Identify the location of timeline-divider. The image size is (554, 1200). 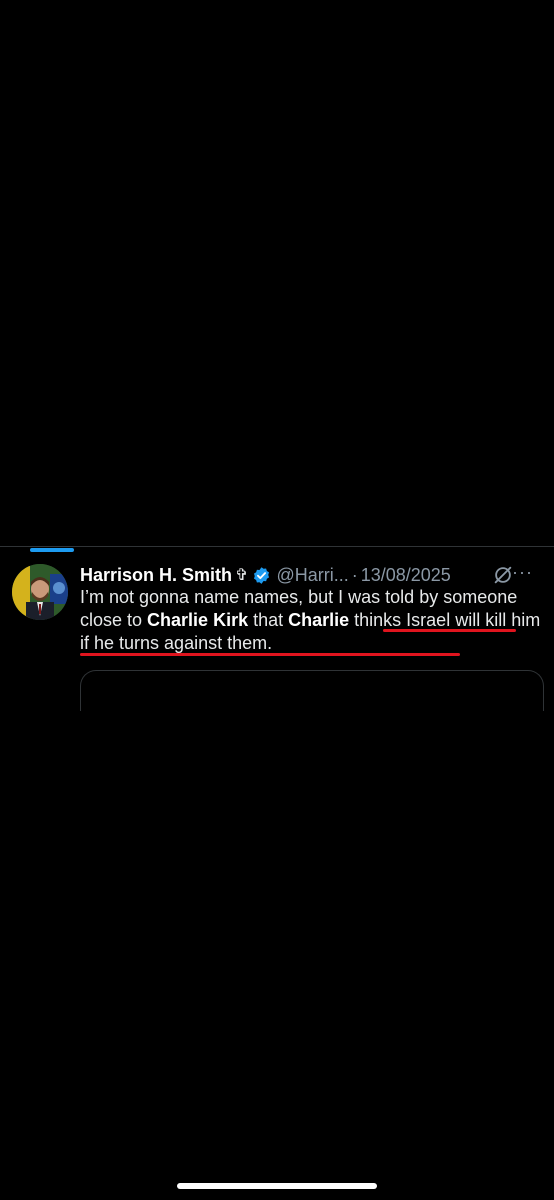
(277, 546).